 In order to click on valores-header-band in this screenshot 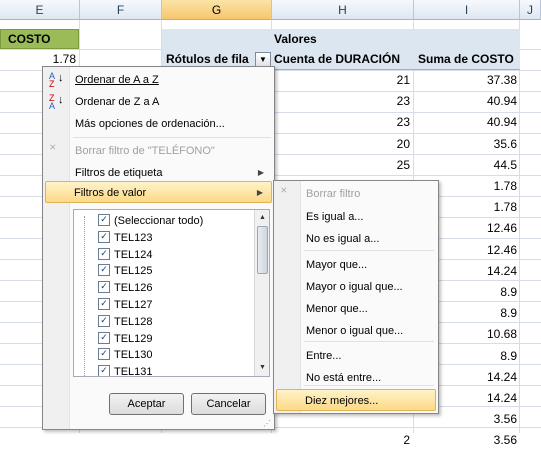, I will do `click(341, 39)`.